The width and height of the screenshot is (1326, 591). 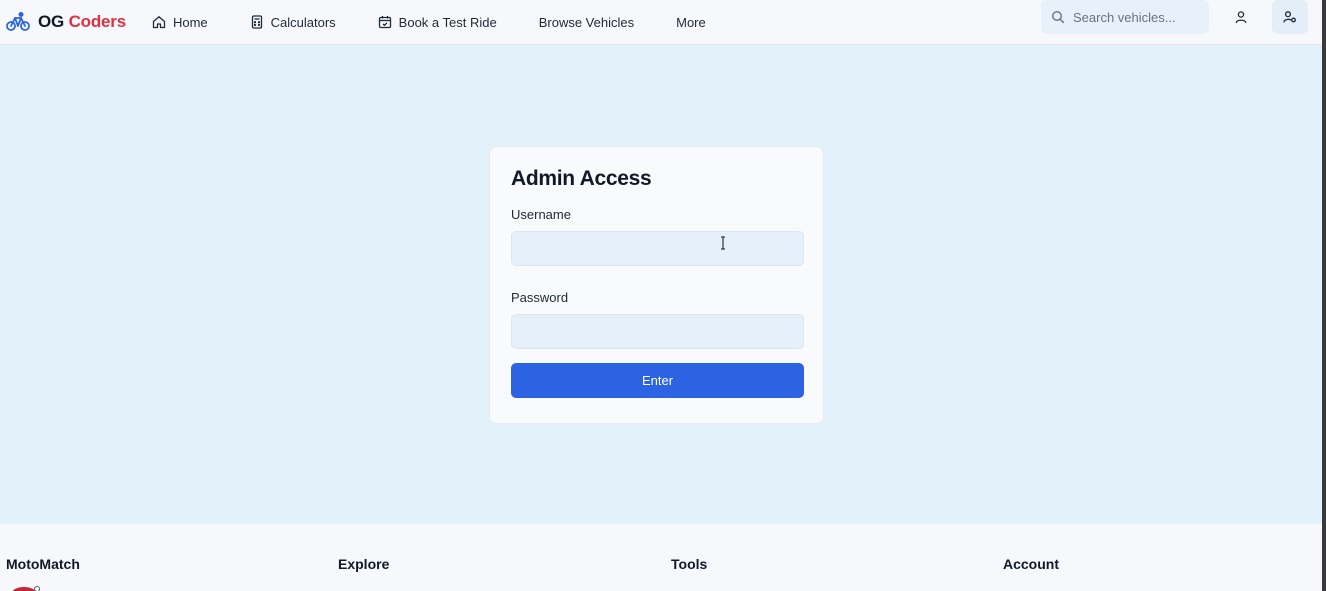 I want to click on calculator-icon, so click(x=256, y=22).